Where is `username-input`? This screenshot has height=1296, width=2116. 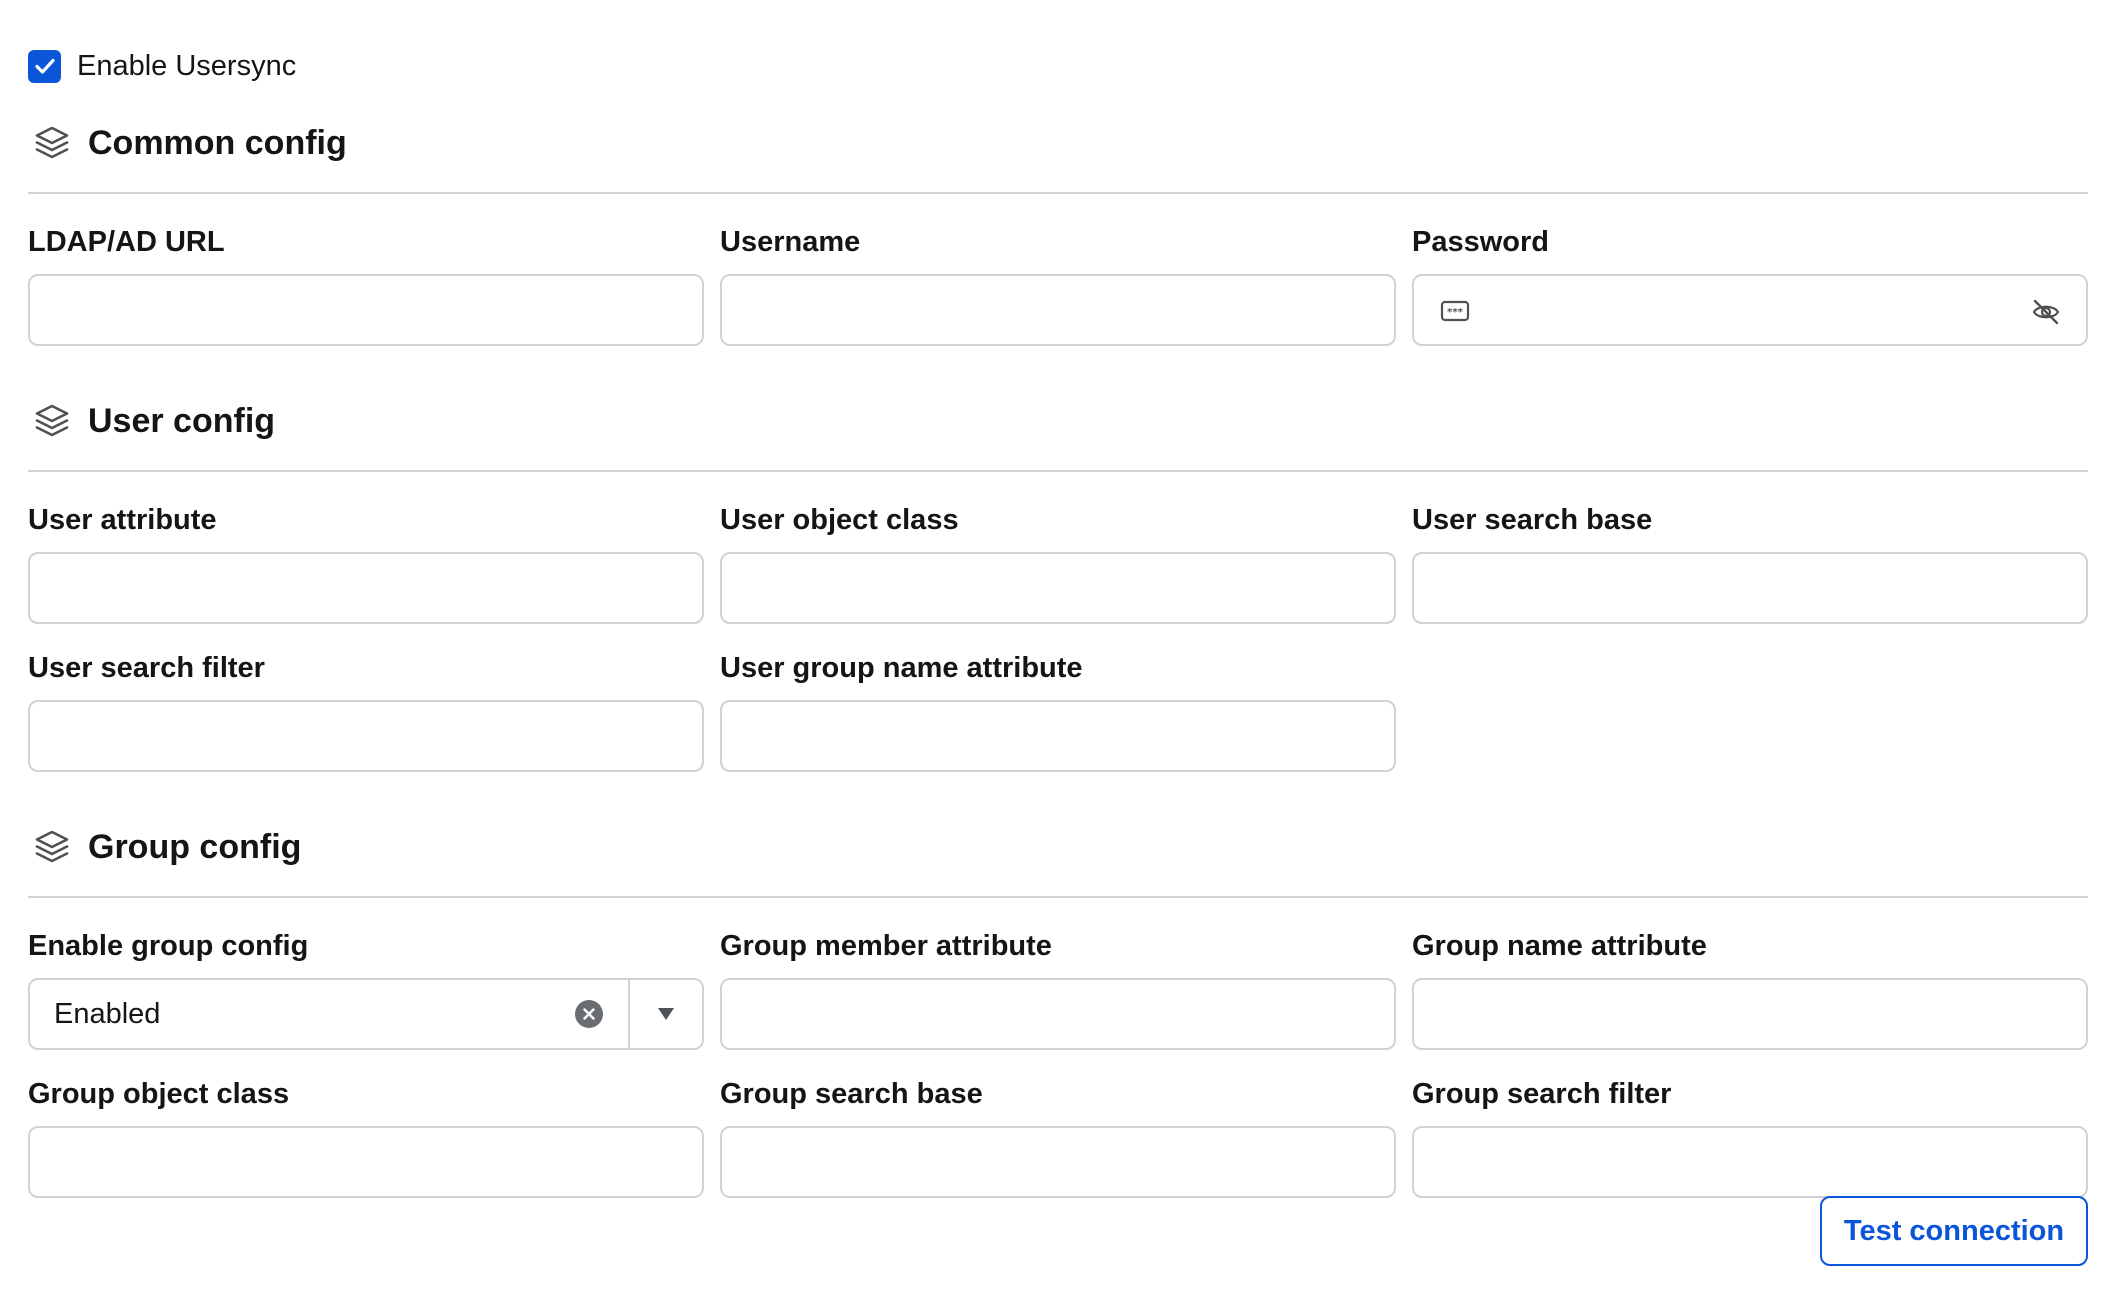 username-input is located at coordinates (1058, 310).